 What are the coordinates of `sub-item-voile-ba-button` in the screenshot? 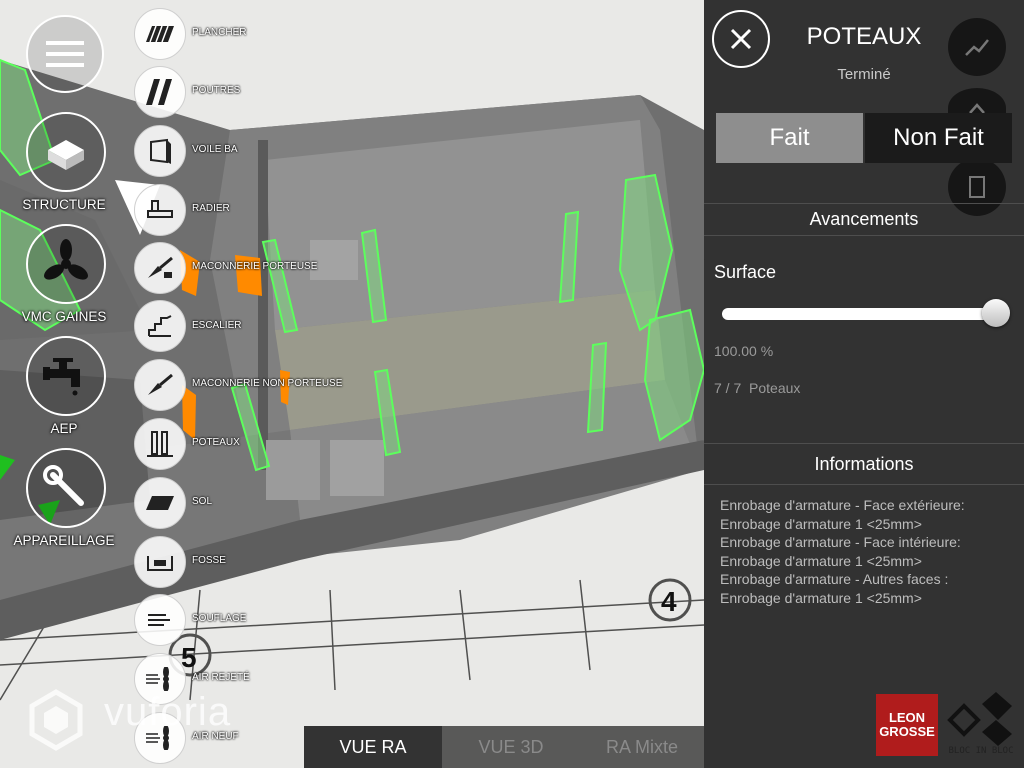 It's located at (160, 151).